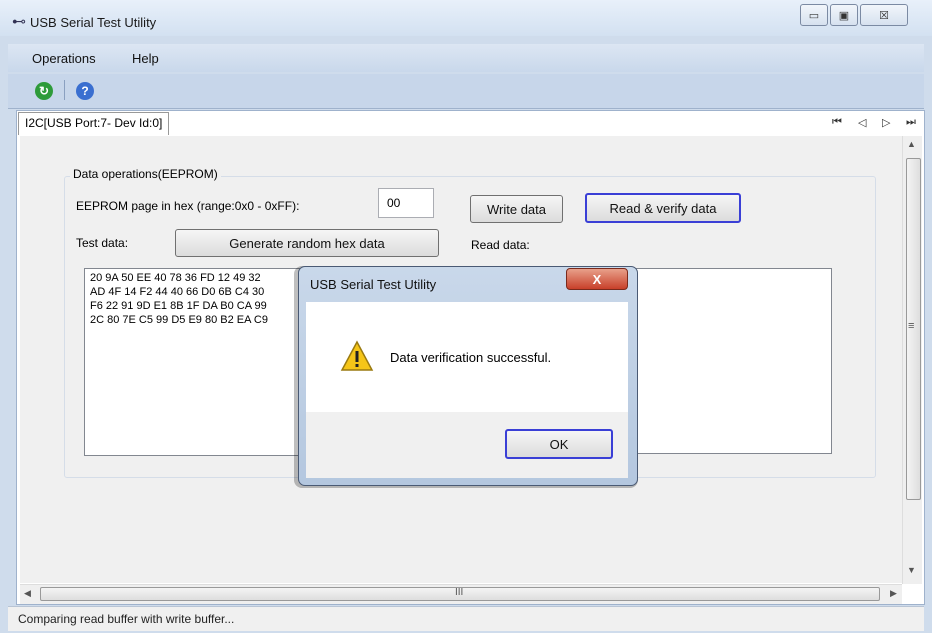 This screenshot has width=932, height=633. I want to click on read-data-label: Read data:, so click(500, 245).